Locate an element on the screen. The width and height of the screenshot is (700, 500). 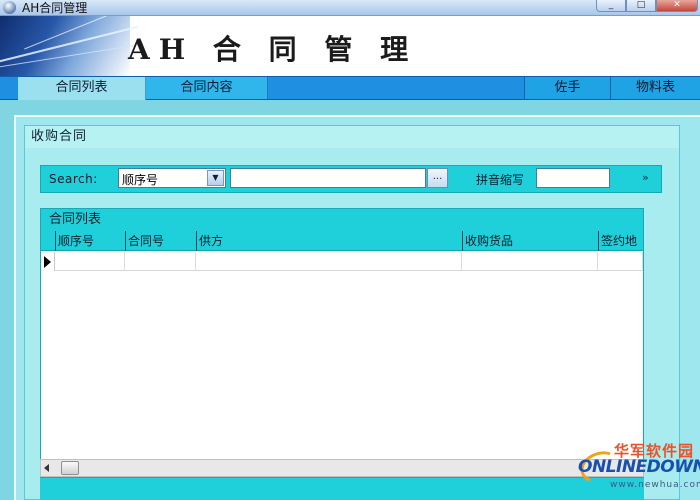
tab-contract-list: 合同列表 is located at coordinates (82, 88).